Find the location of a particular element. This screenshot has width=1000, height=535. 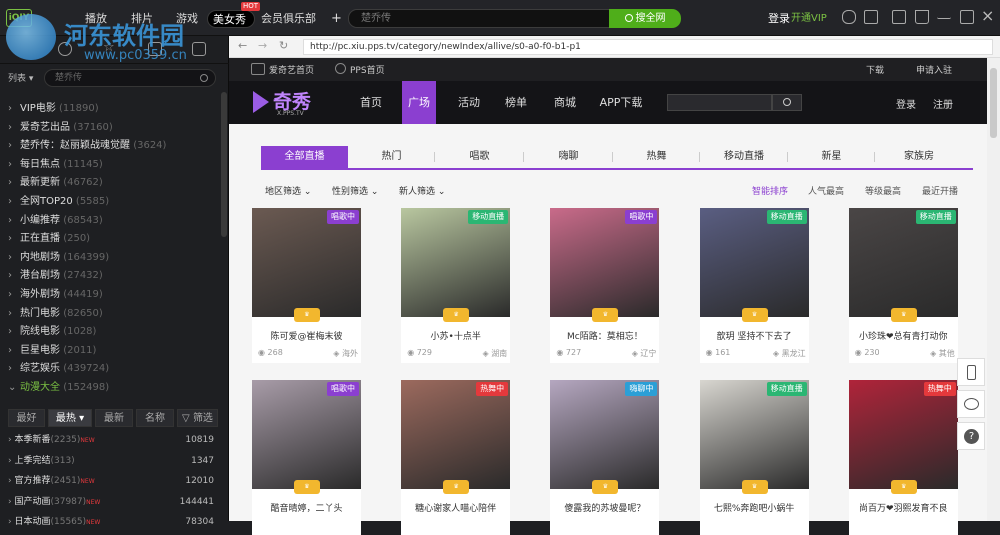

filter-button: ▽ 筛选 is located at coordinates (197, 418).